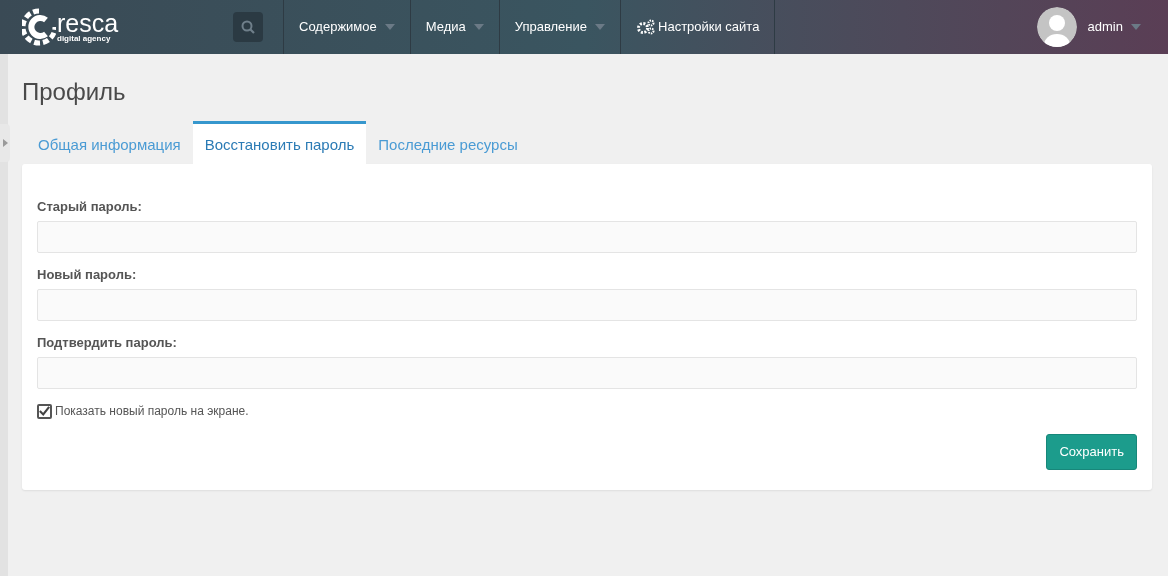  Describe the element at coordinates (88, 23) in the screenshot. I see `logo-name: resca` at that location.